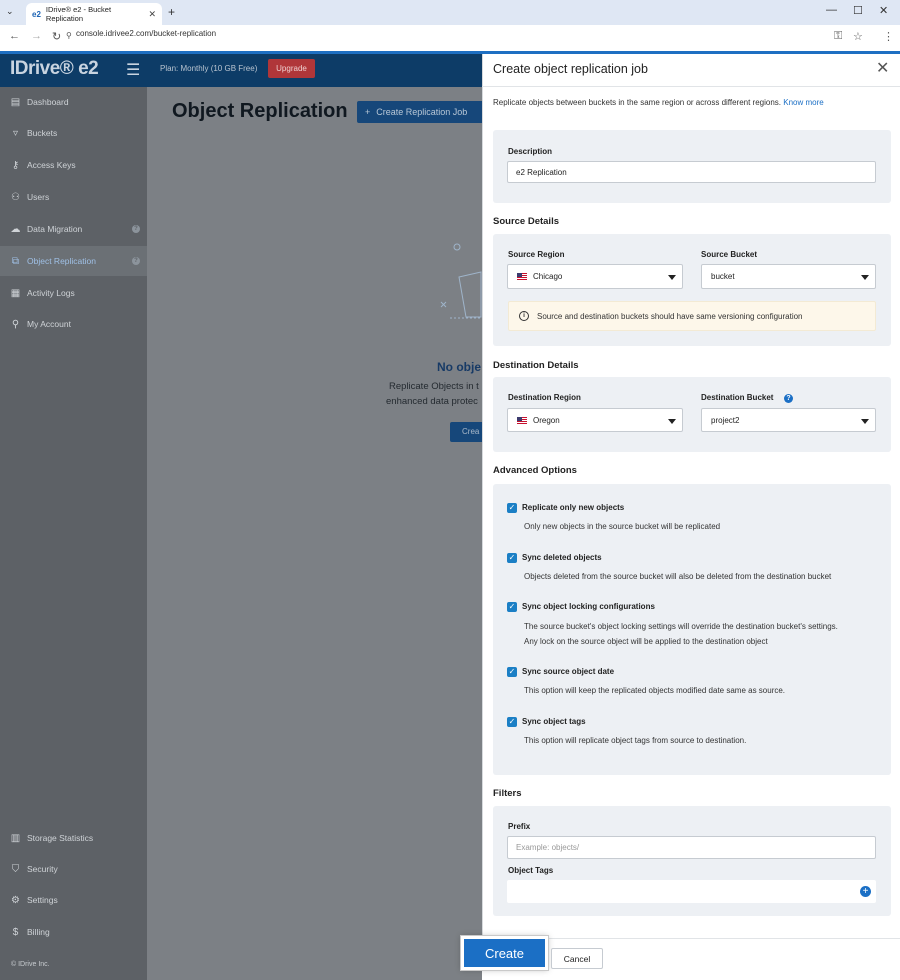 Image resolution: width=900 pixels, height=980 pixels. Describe the element at coordinates (803, 102) in the screenshot. I see `know-more-link: Know more` at that location.